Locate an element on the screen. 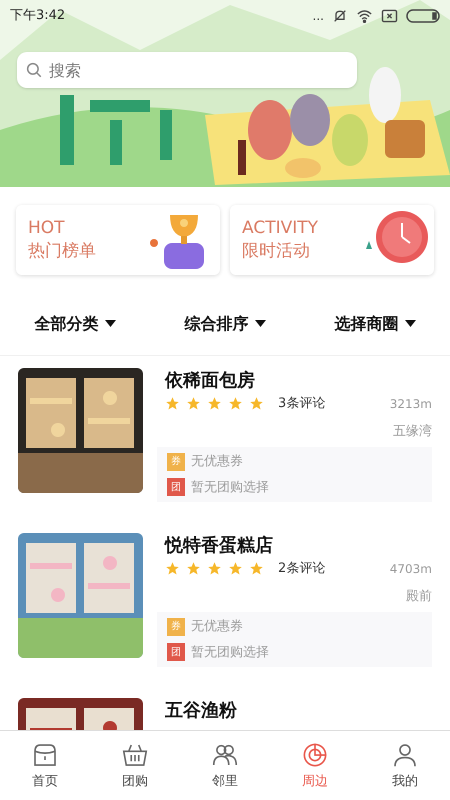 This screenshot has width=450, height=800. promo-title: ACTIVITY is located at coordinates (280, 228).